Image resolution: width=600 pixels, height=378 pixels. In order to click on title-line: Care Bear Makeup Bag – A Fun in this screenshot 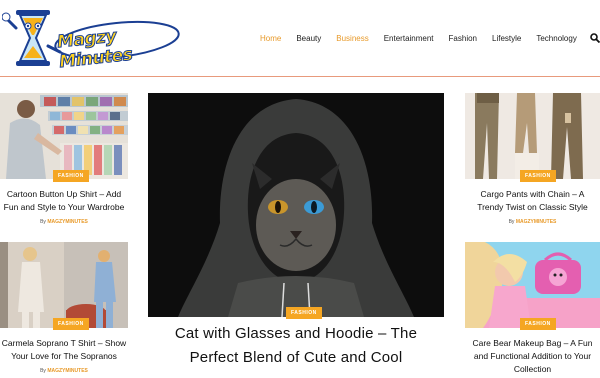, I will do `click(532, 343)`.